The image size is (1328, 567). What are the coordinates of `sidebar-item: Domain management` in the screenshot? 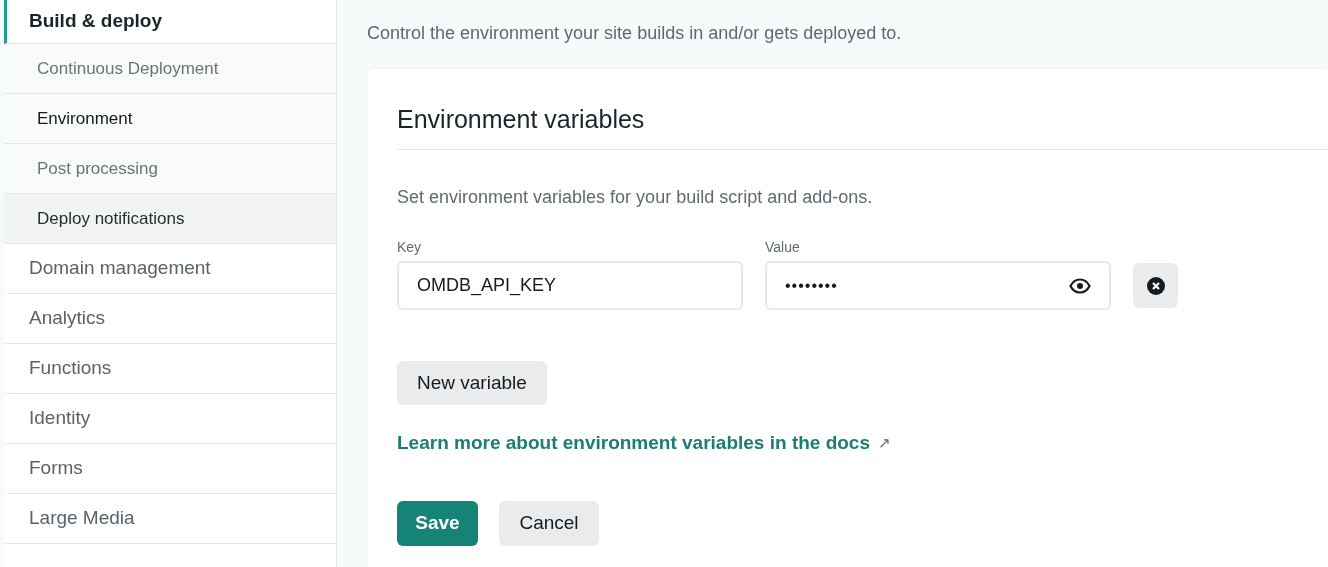 It's located at (170, 269).